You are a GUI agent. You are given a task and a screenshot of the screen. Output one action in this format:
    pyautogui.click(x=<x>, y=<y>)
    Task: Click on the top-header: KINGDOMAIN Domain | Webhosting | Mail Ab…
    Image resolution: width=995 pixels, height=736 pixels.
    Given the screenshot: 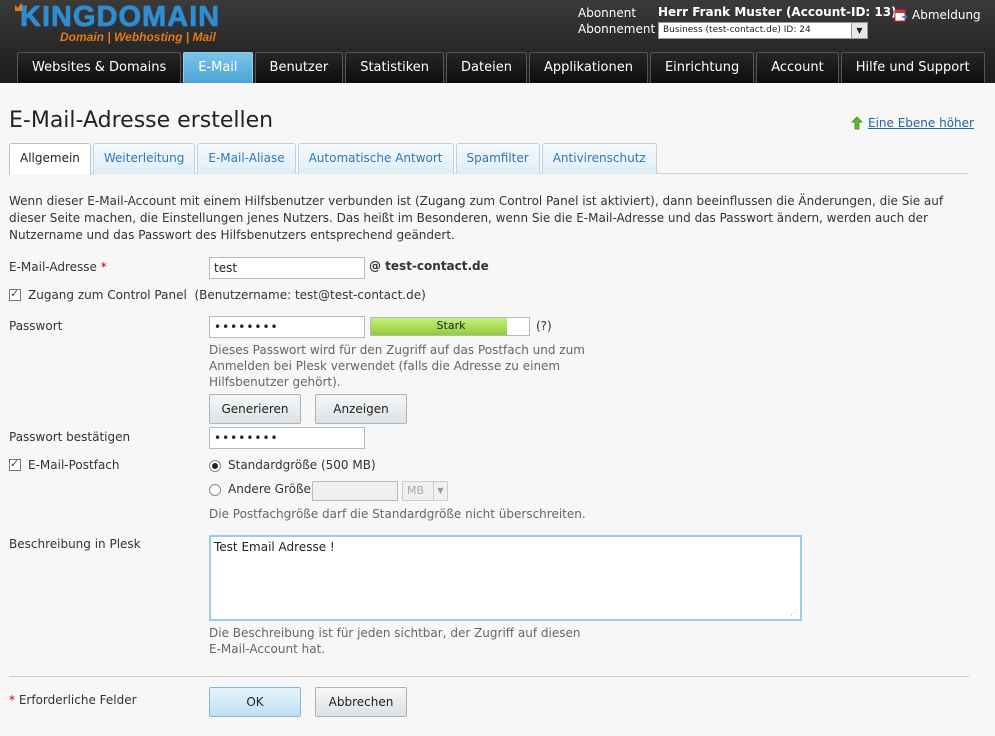 What is the action you would take?
    pyautogui.click(x=497, y=41)
    